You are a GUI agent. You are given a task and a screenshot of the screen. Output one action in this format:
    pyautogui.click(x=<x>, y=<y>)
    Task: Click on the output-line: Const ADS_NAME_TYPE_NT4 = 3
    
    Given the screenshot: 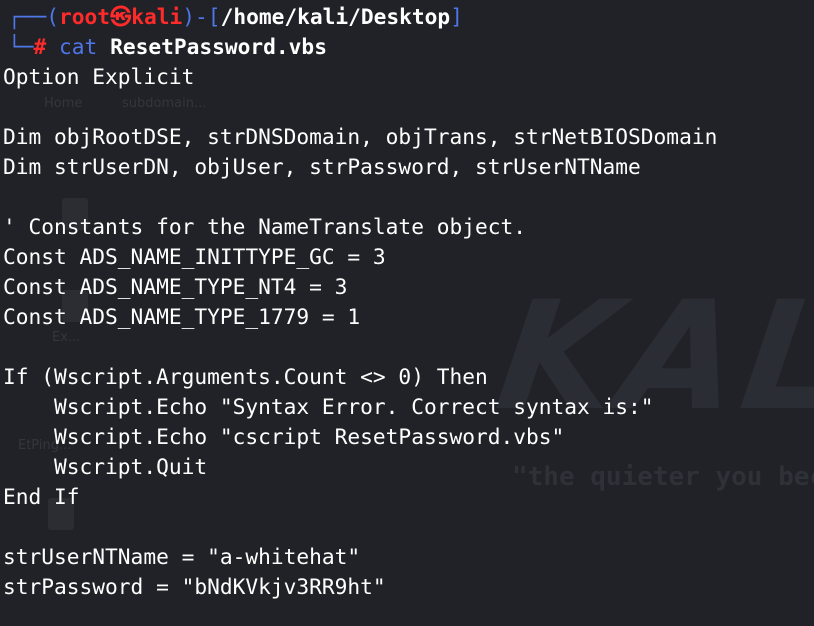 What is the action you would take?
    pyautogui.click(x=175, y=286)
    